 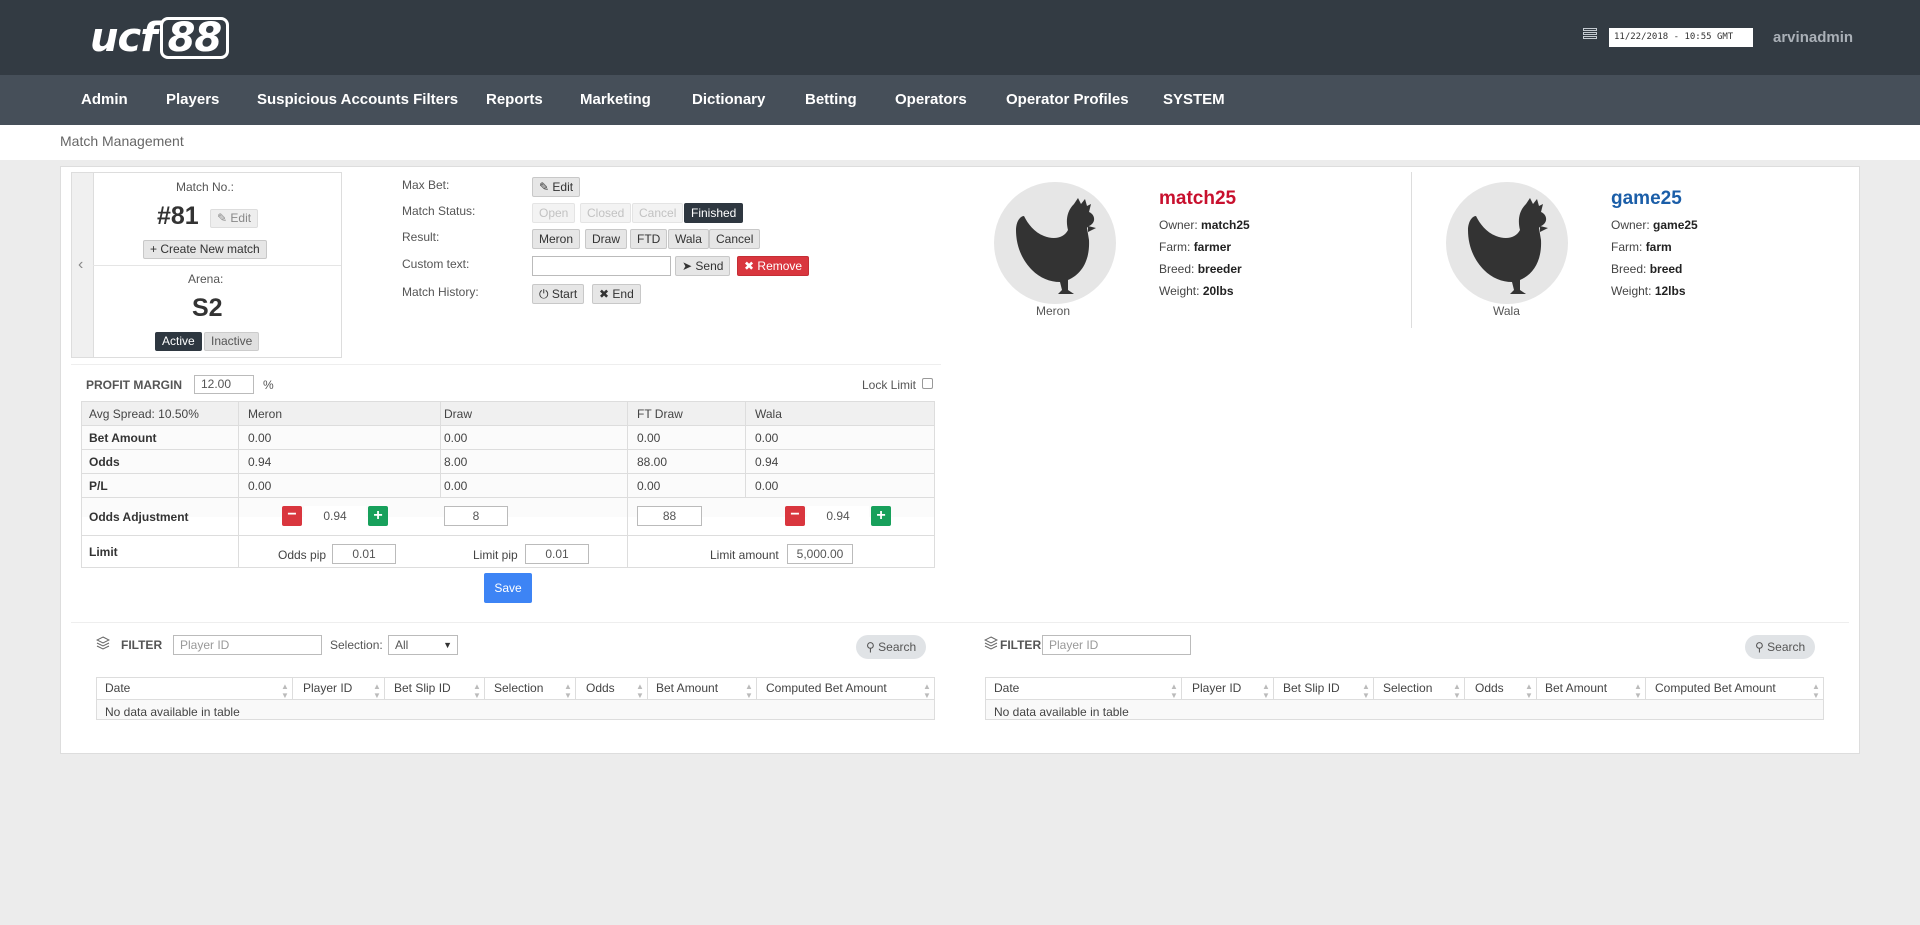 What do you see at coordinates (831, 100) in the screenshot?
I see `nav-betting: Betting` at bounding box center [831, 100].